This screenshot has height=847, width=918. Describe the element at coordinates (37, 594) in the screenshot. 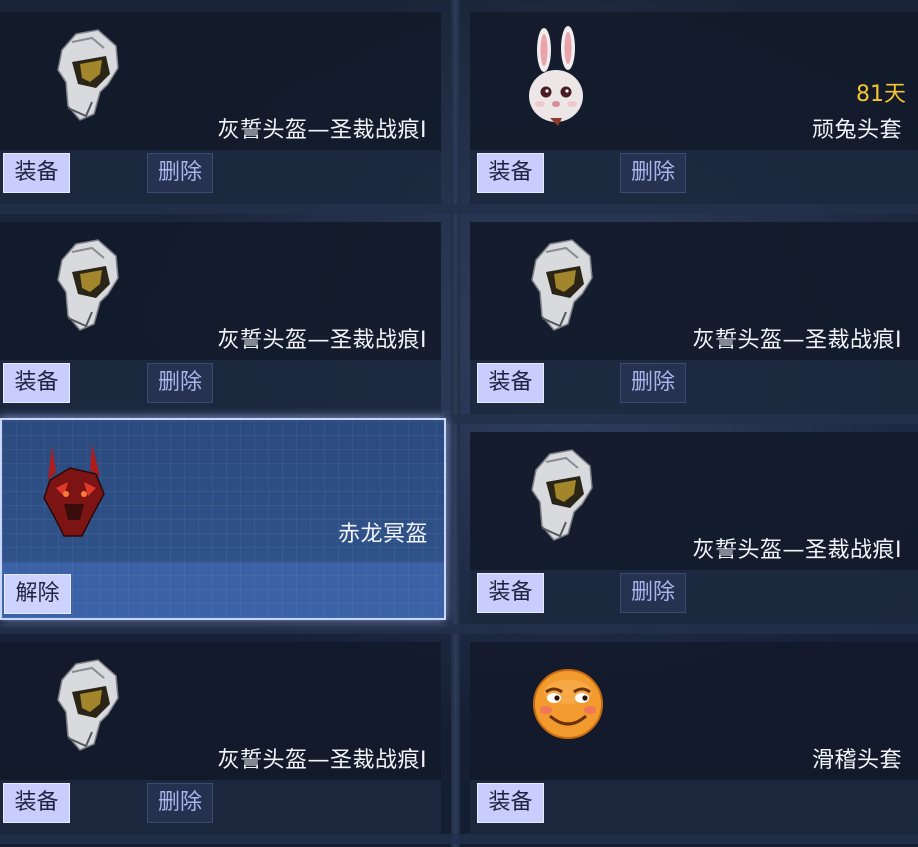

I see `unequip-button: 解除` at that location.